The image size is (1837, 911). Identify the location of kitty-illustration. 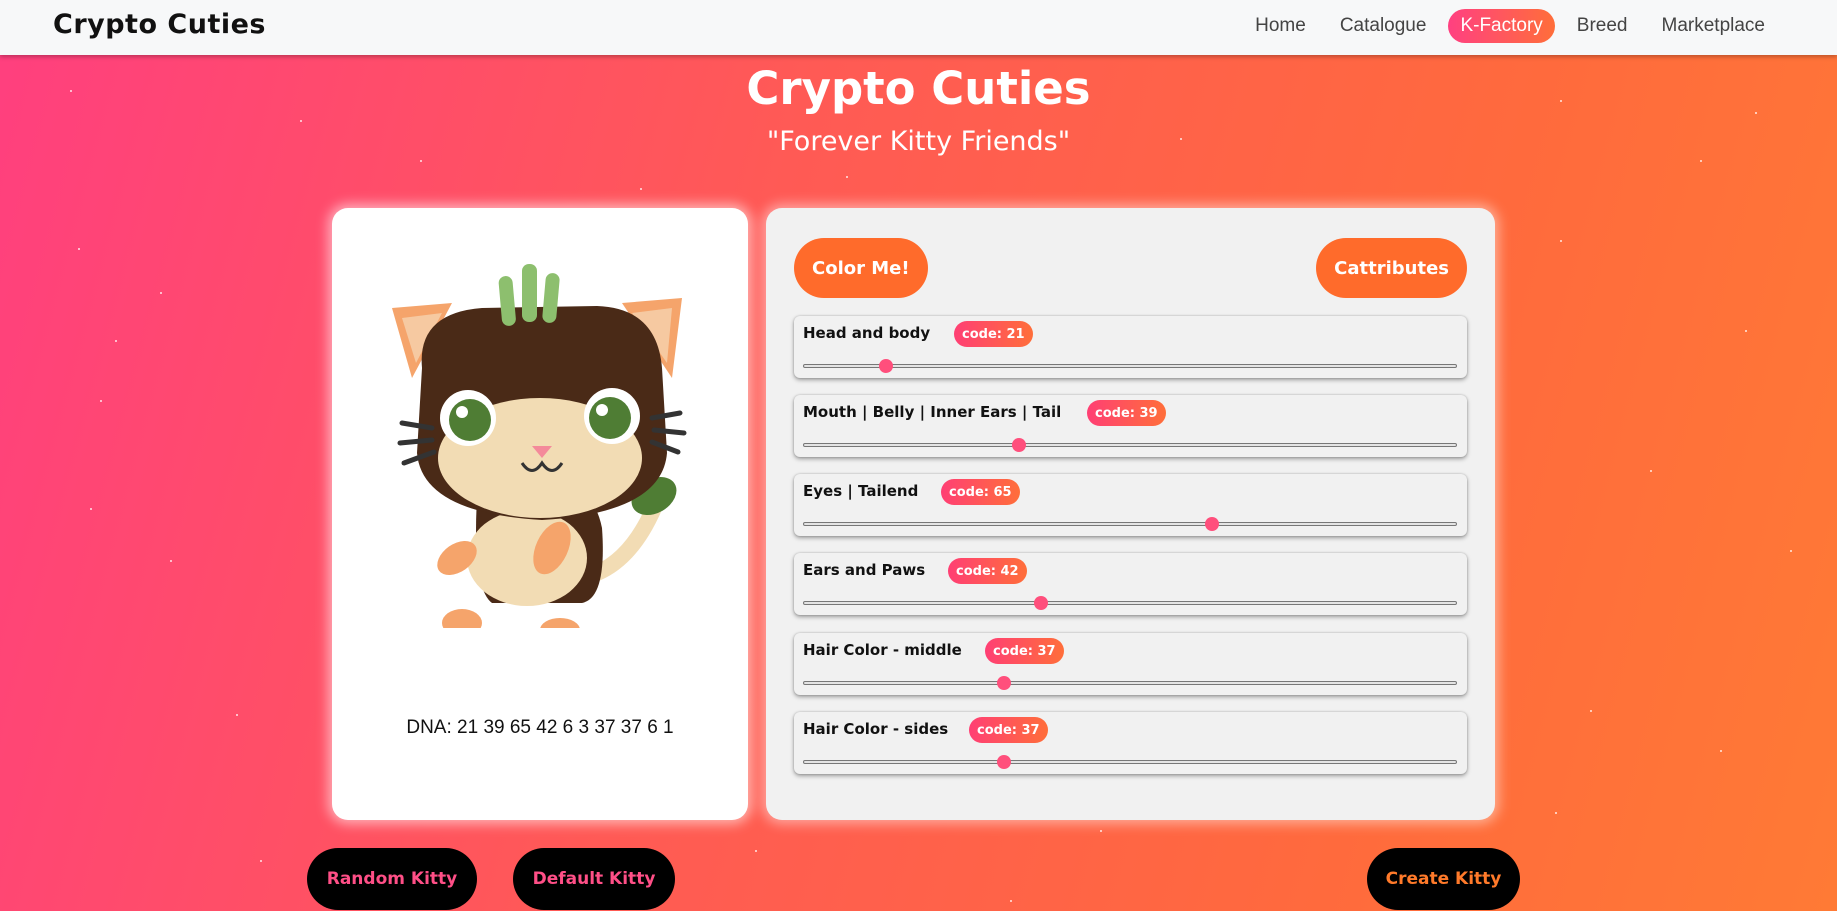
(539, 446).